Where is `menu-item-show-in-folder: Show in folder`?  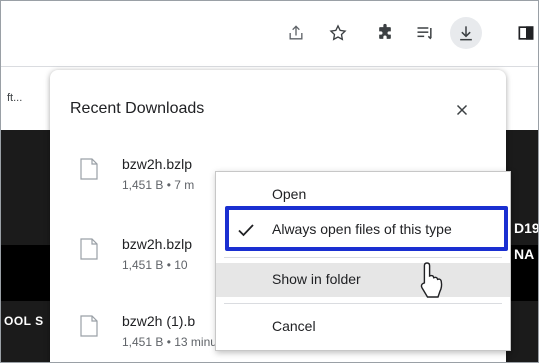 menu-item-show-in-folder: Show in folder is located at coordinates (363, 280).